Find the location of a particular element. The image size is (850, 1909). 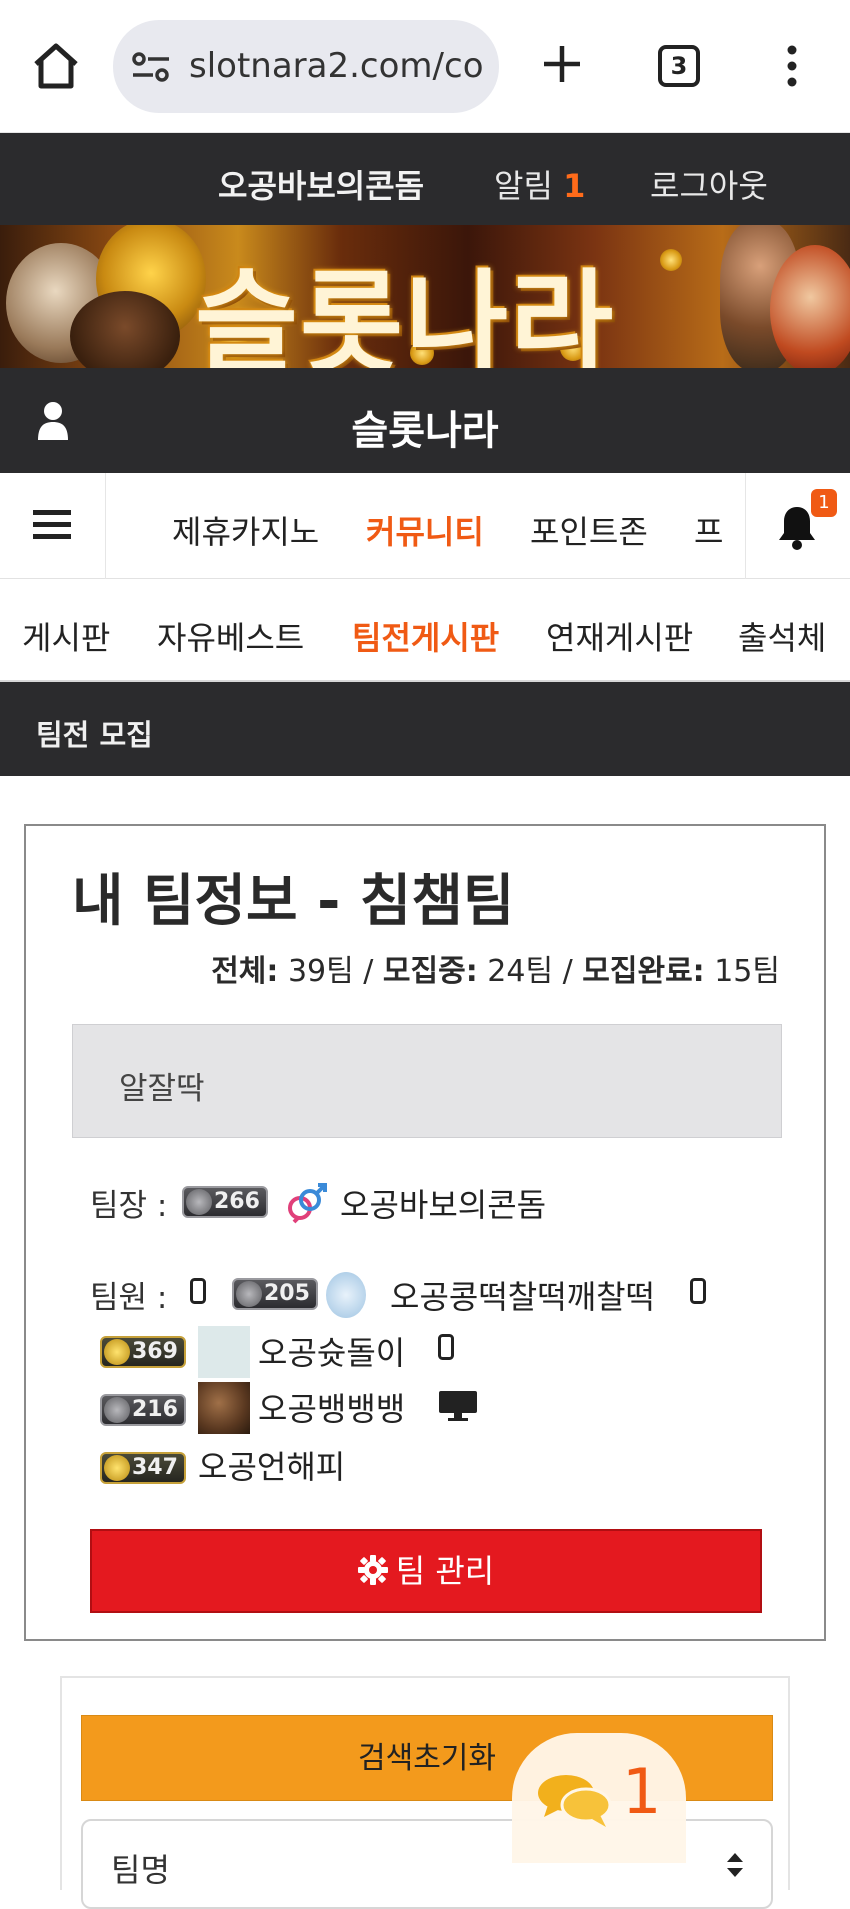

chat-button: 1 is located at coordinates (599, 1798).